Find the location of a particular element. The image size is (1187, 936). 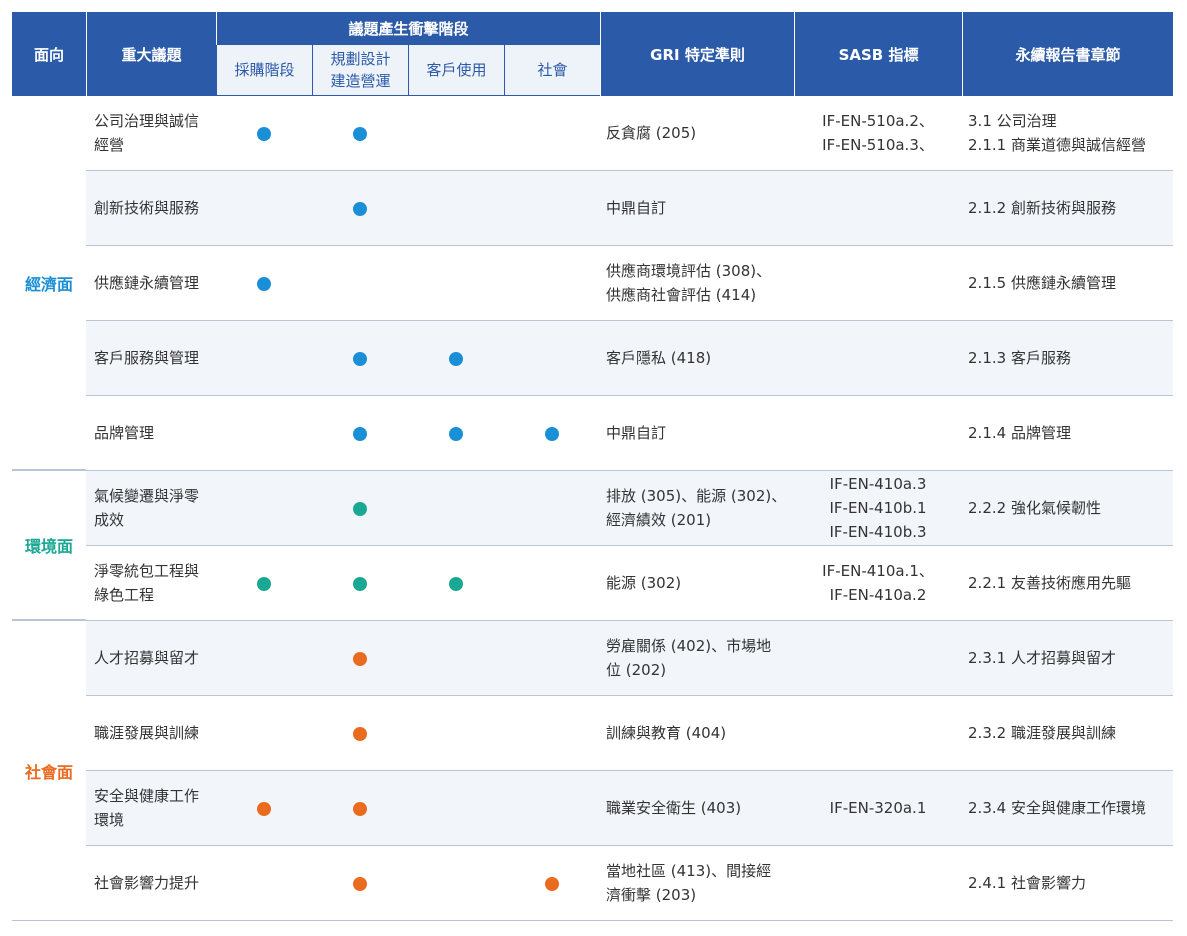

cell-line: 客戶隱私 (418) is located at coordinates (659, 358).